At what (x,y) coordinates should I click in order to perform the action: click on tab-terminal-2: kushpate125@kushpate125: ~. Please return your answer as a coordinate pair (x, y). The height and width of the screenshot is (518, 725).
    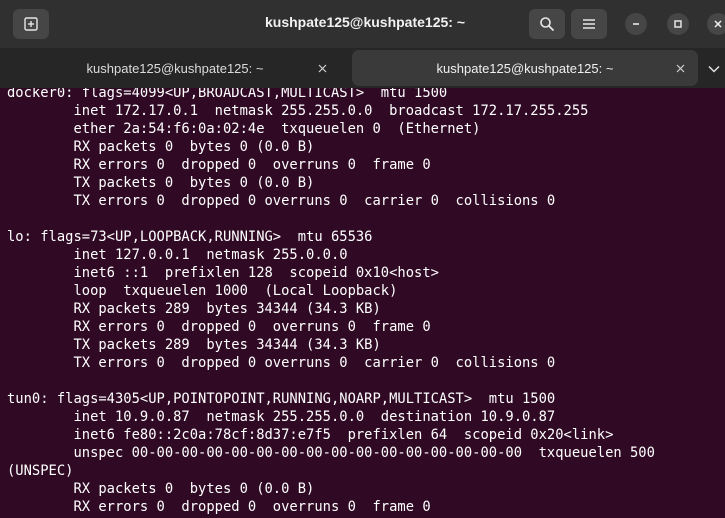
    Looking at the image, I should click on (525, 68).